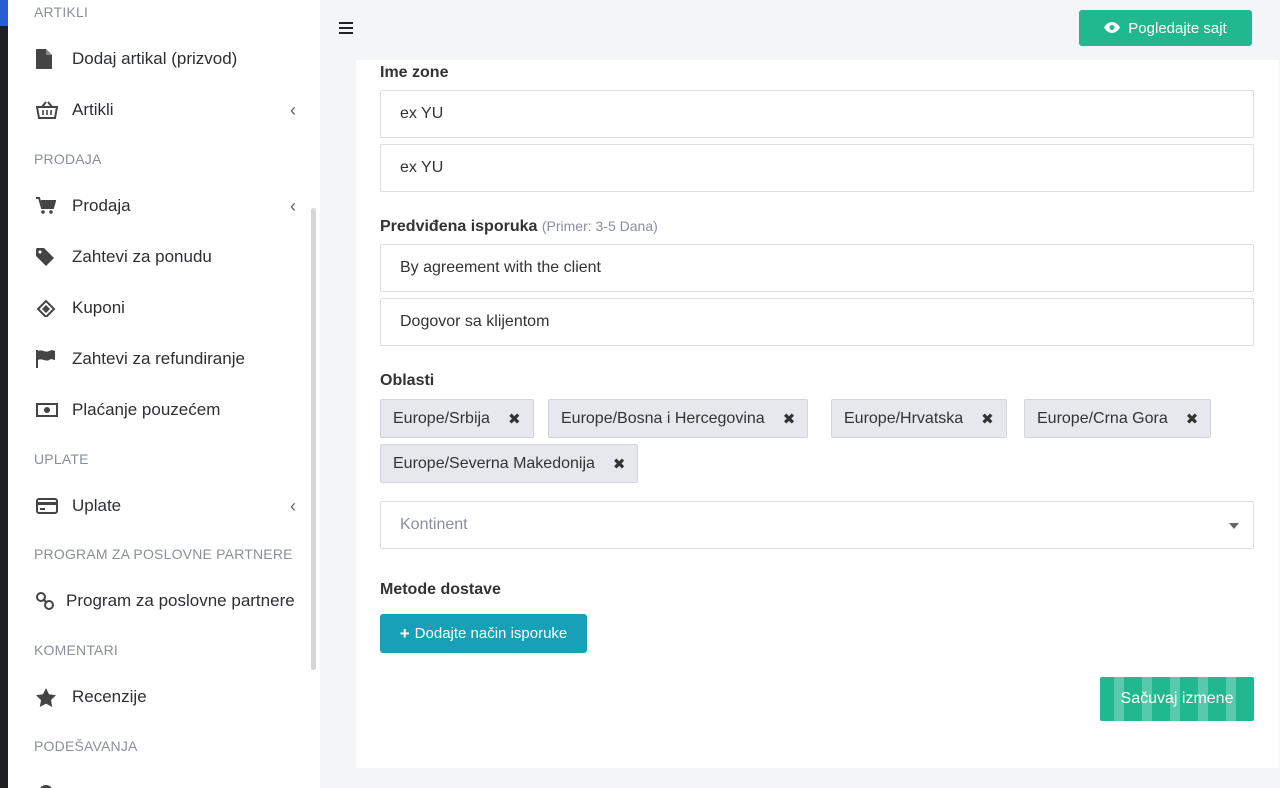  I want to click on region-tag-label: Europe/Hrvatska, so click(904, 418).